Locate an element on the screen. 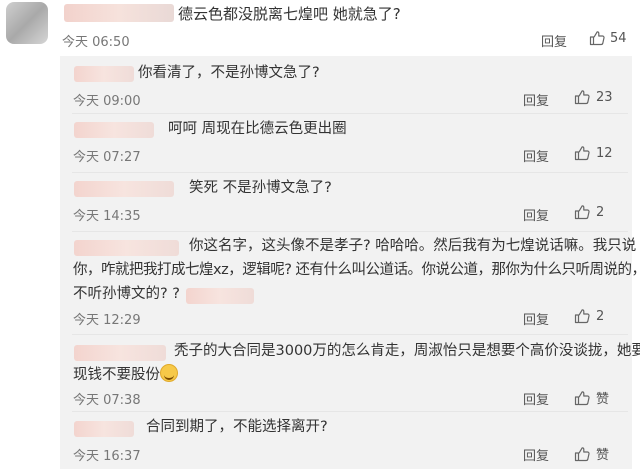 This screenshot has height=469, width=640. reply-text-line-1: 你这名字，这头像不是孝子? 哈哈哈。然后我有为七煌说话嘛。我只说 is located at coordinates (413, 246).